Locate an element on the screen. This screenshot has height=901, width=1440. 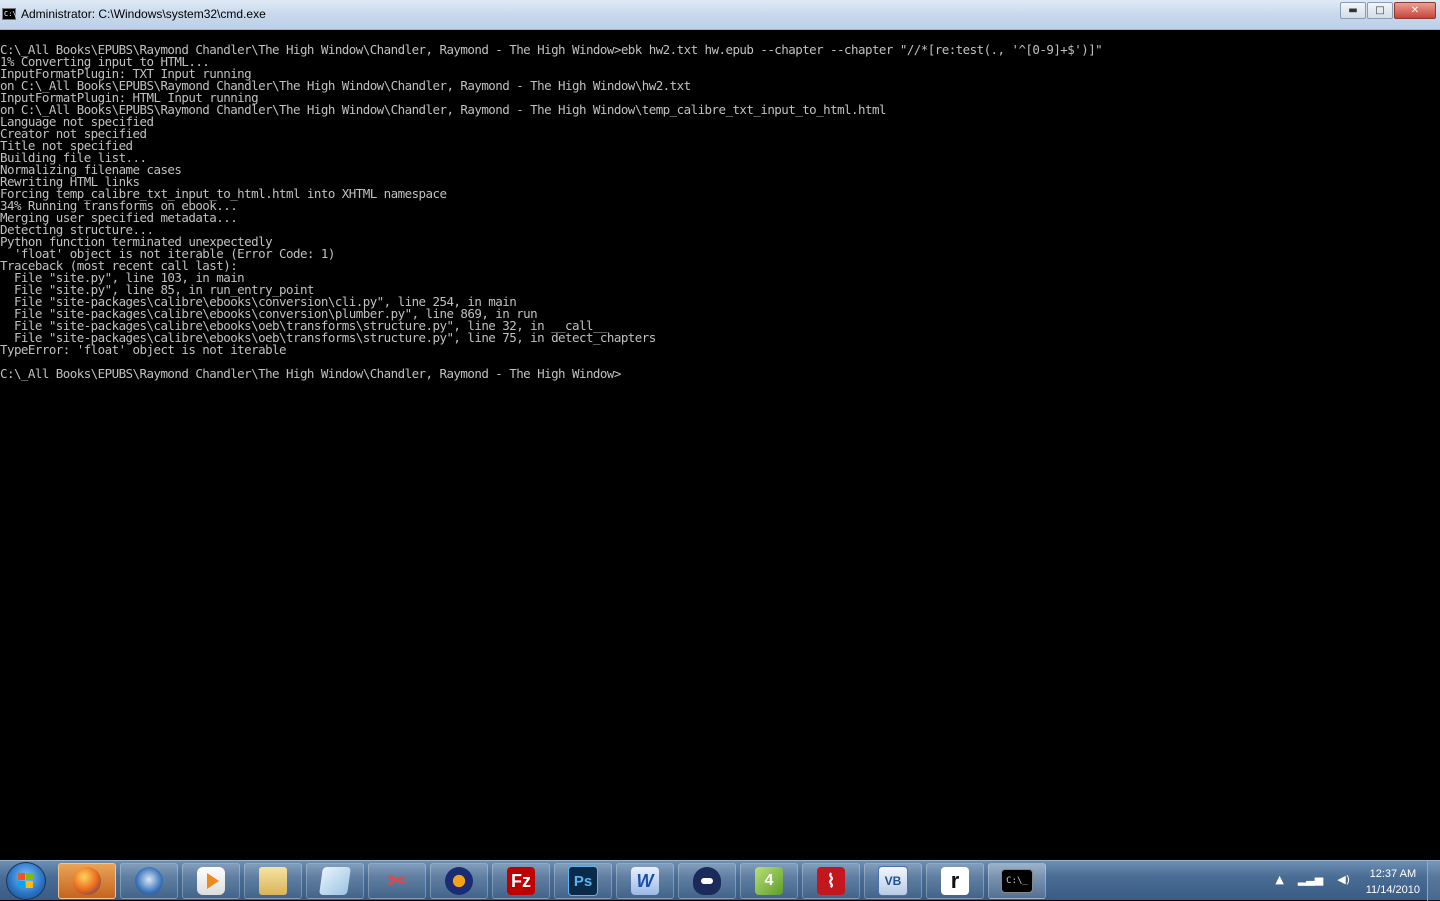
taskbar-file-explorer is located at coordinates (273, 881).